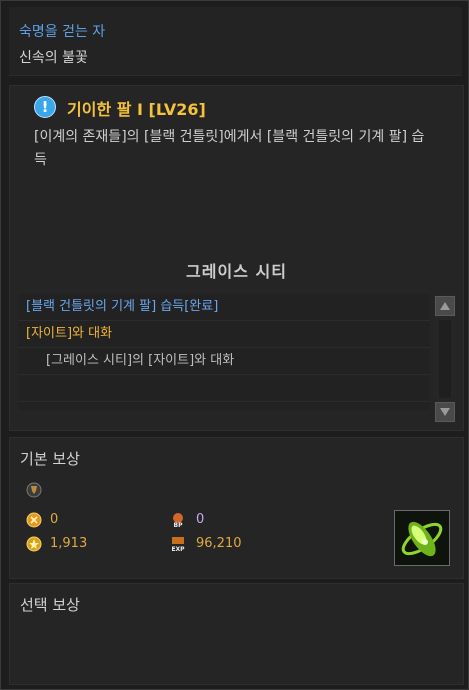  I want to click on scroll-track, so click(445, 359).